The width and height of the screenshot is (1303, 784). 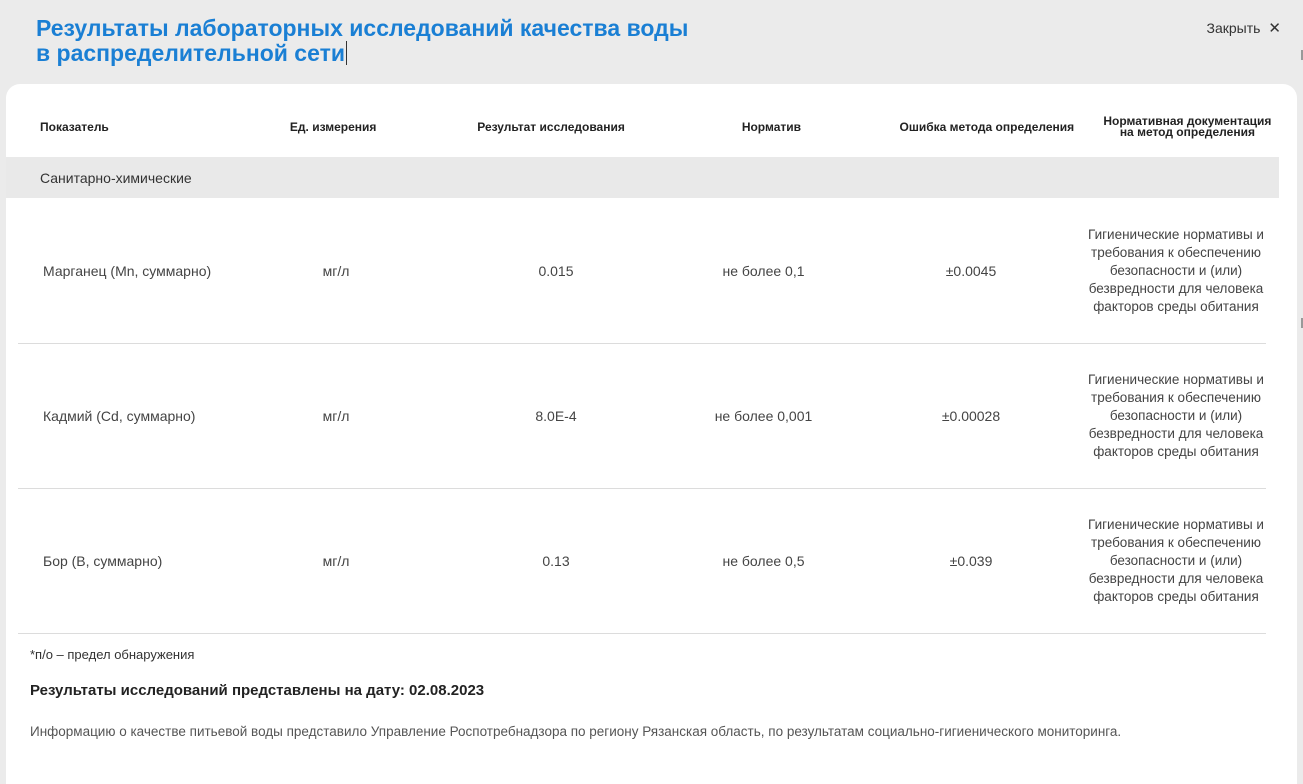 What do you see at coordinates (190, 53) in the screenshot?
I see `title-line-2: в распределительной сети` at bounding box center [190, 53].